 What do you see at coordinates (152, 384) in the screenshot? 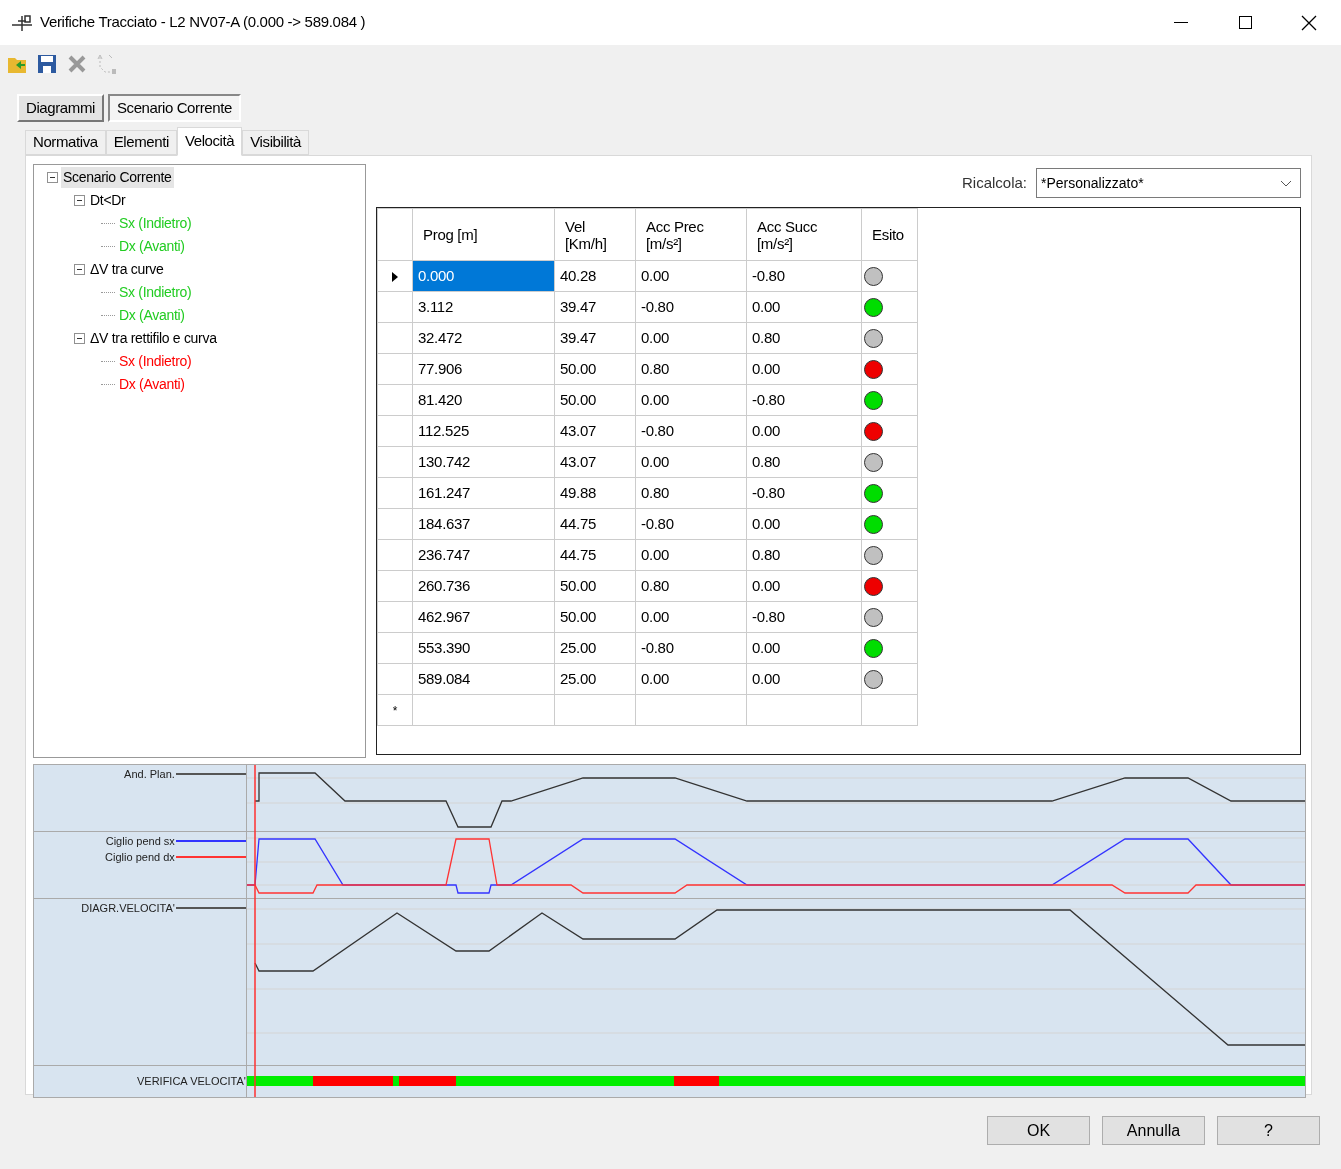
I see `tree-item: Dx (Avanti)` at bounding box center [152, 384].